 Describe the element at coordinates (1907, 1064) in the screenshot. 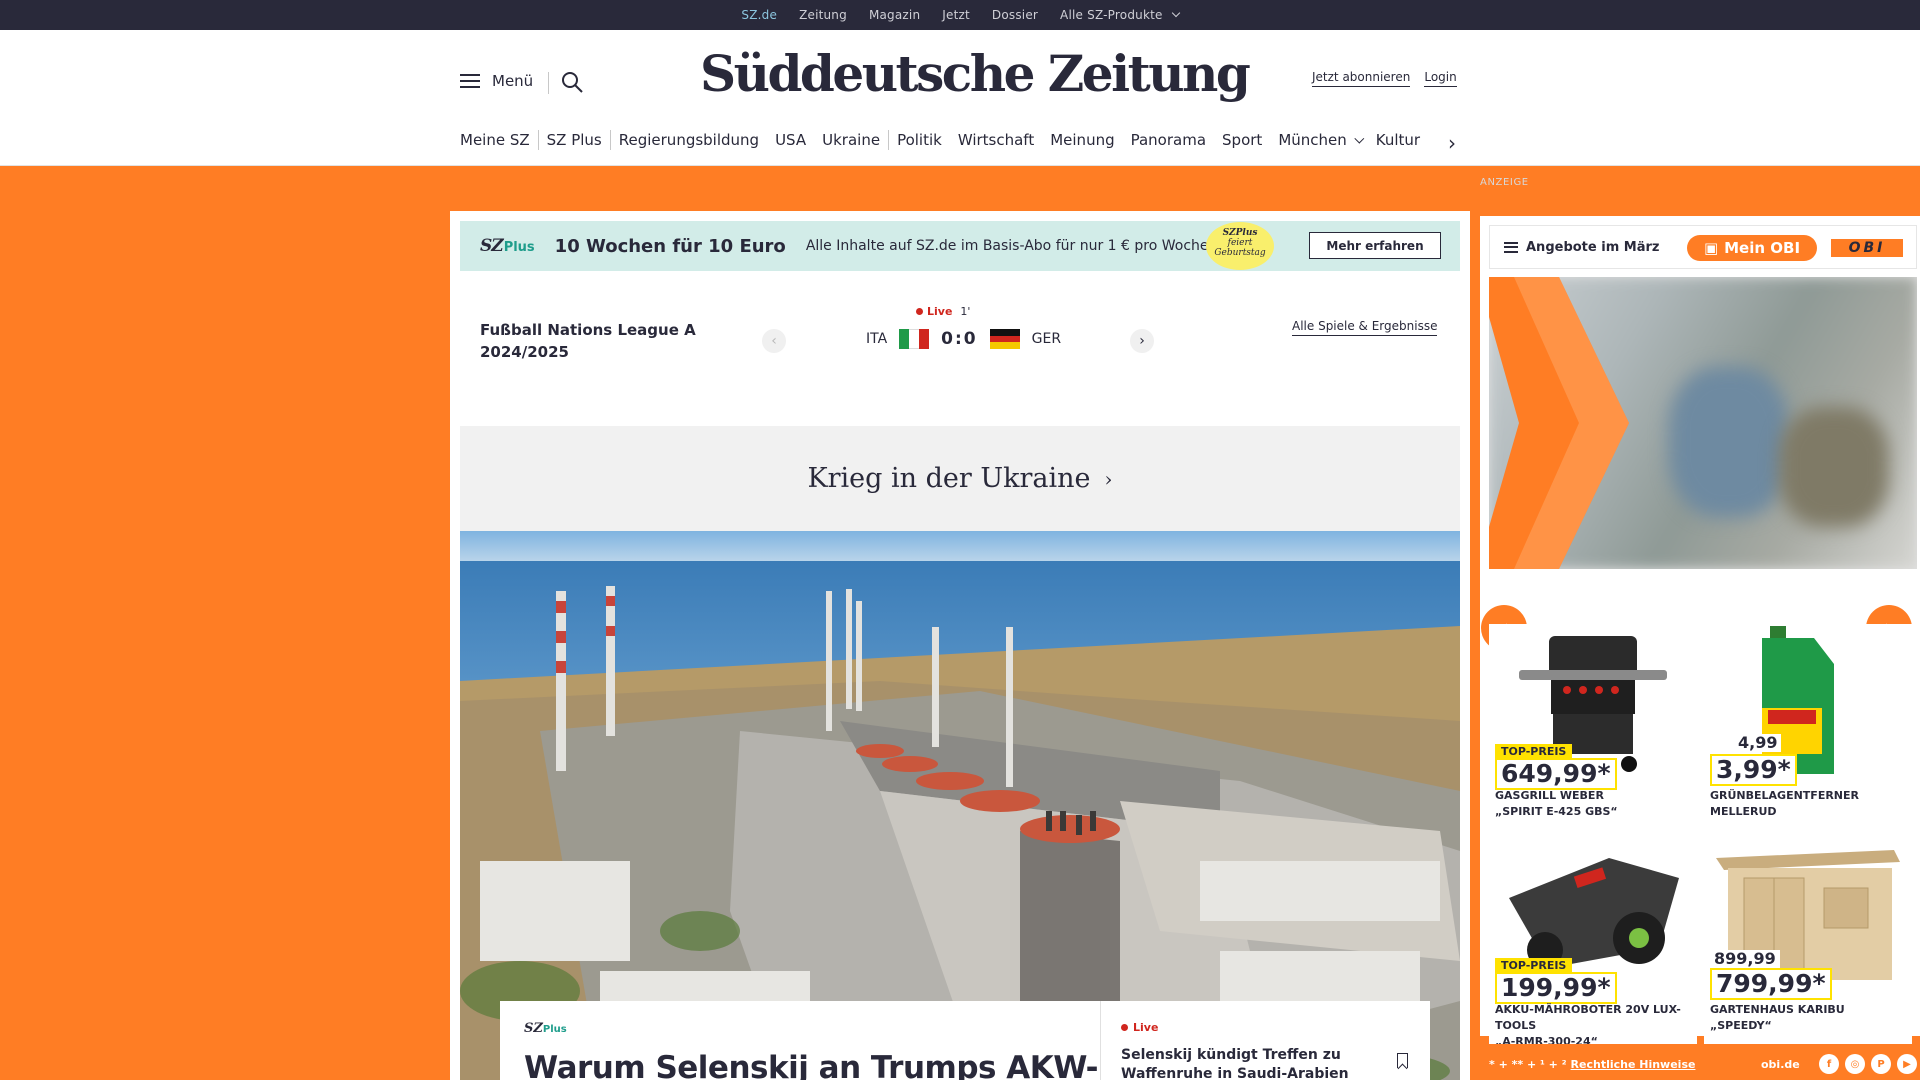

I see `youtube-icon: ▶` at that location.